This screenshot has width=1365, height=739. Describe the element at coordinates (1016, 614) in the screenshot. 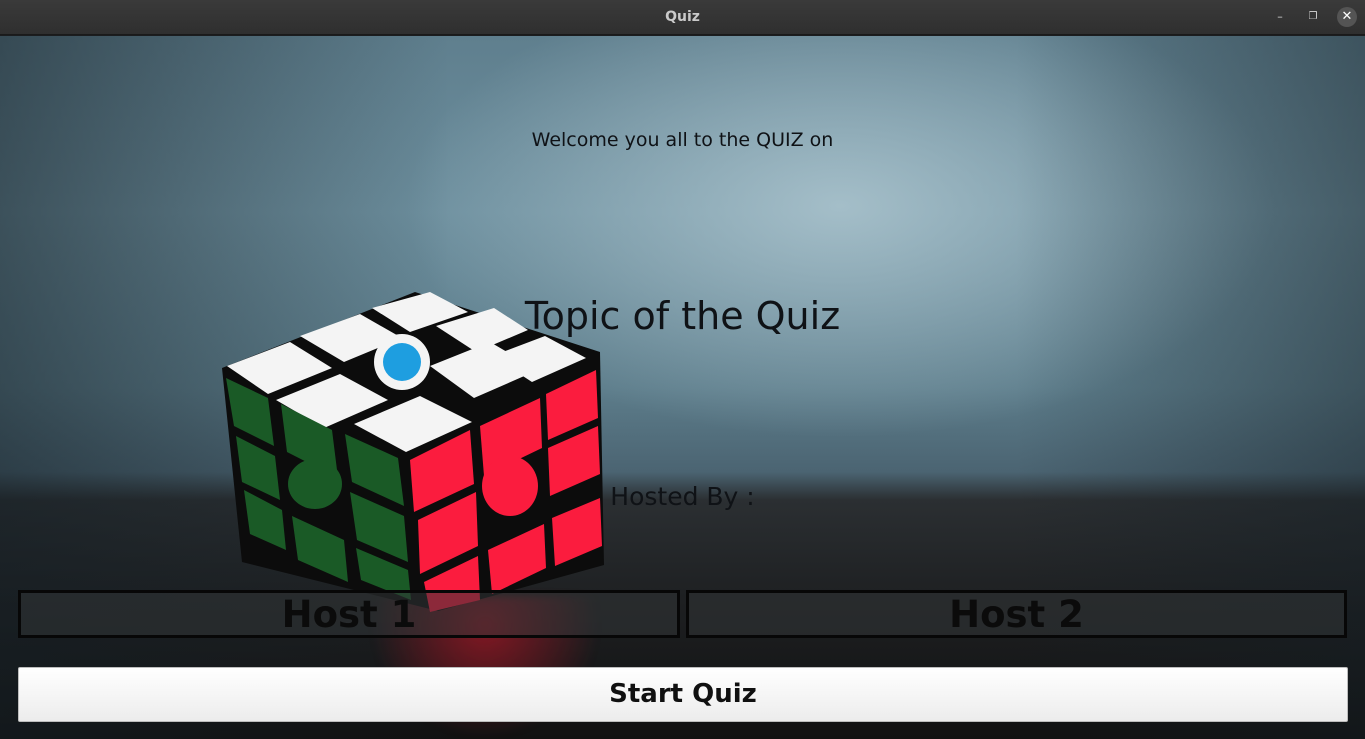

I see `host-2-label: Host 2` at that location.